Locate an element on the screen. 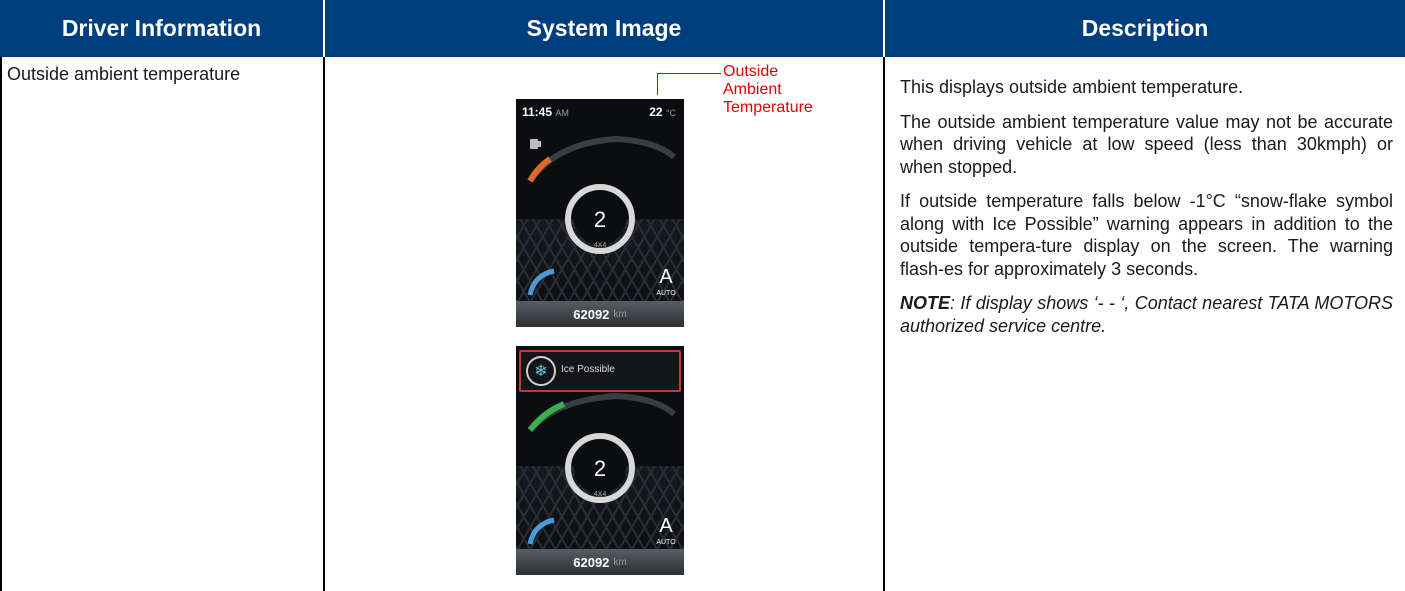  header-system-image: System Image is located at coordinates (604, 28).